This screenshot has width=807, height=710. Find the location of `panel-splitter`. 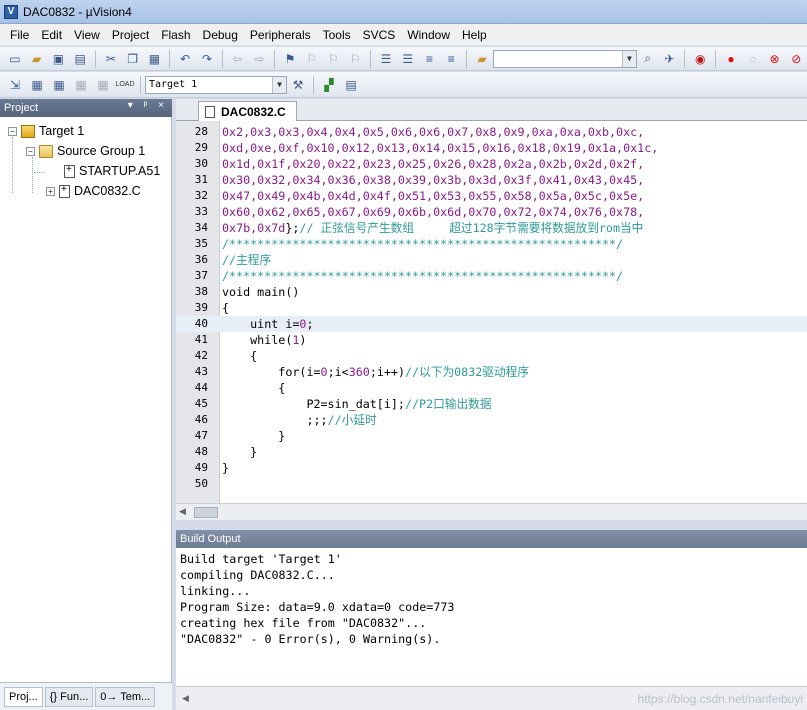

panel-splitter is located at coordinates (491, 525).